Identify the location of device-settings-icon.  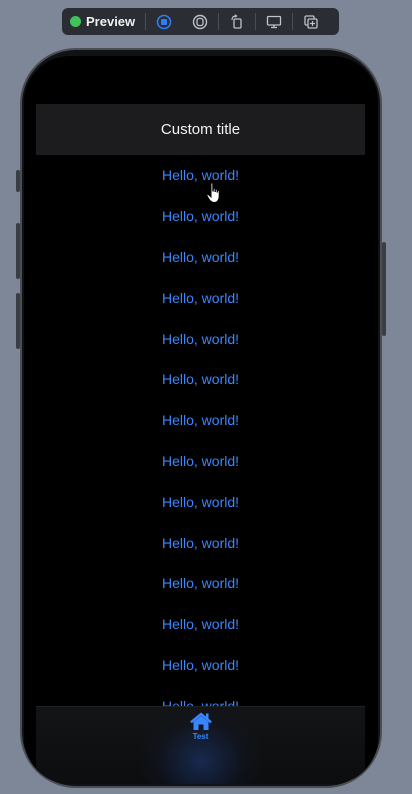
(274, 21).